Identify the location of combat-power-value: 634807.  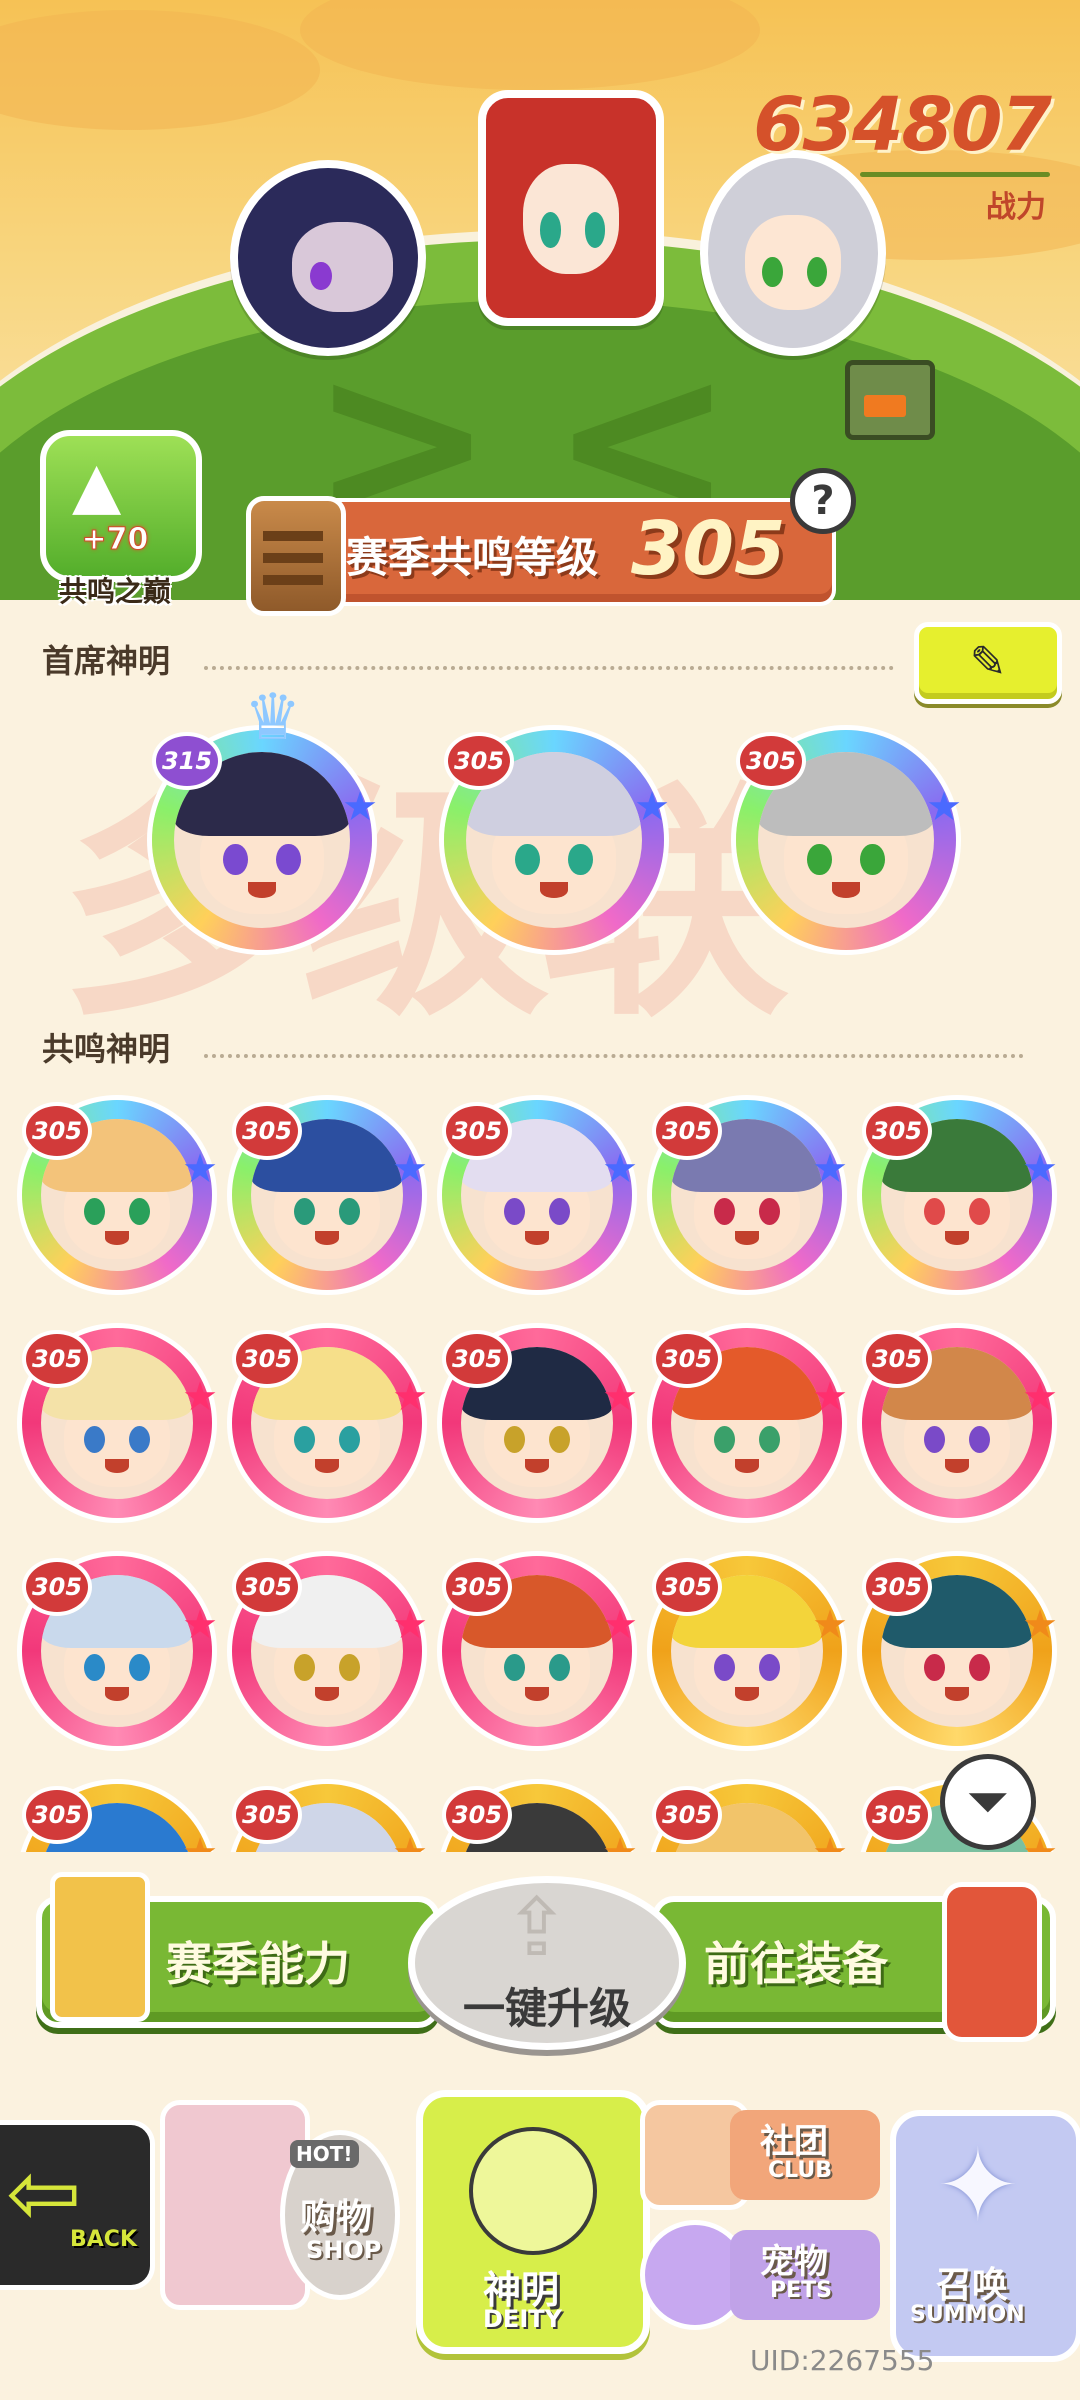
(902, 125).